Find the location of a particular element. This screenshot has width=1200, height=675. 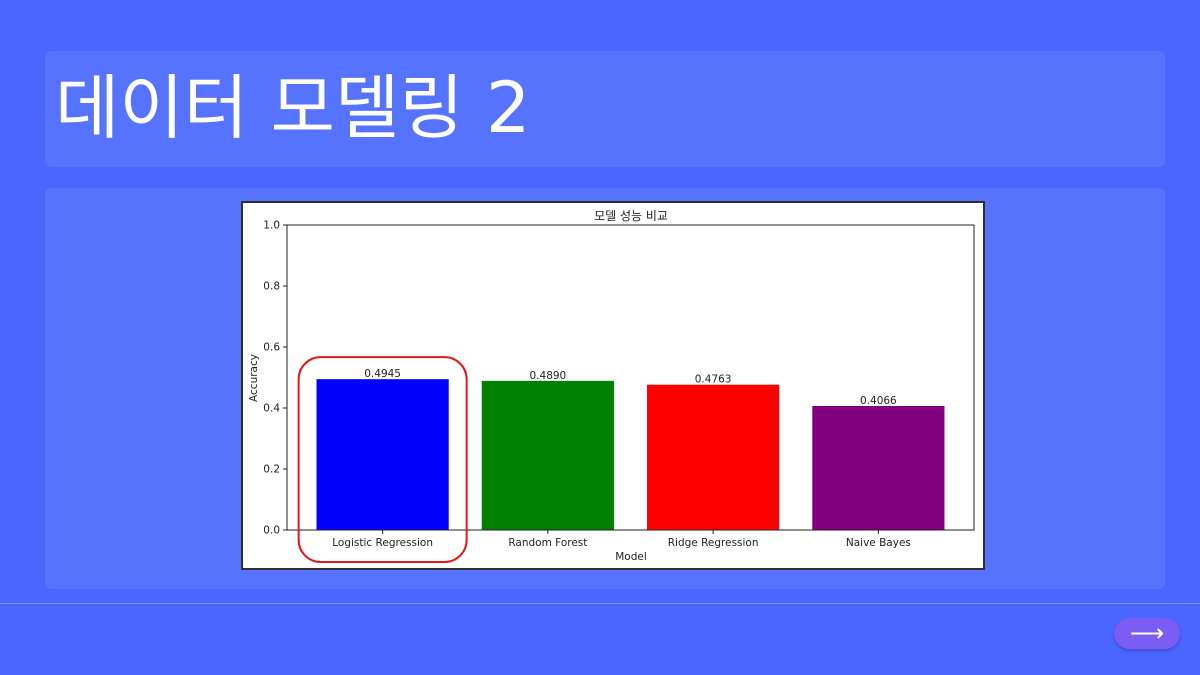

x-tick-label: Logistic Regression is located at coordinates (382, 543).